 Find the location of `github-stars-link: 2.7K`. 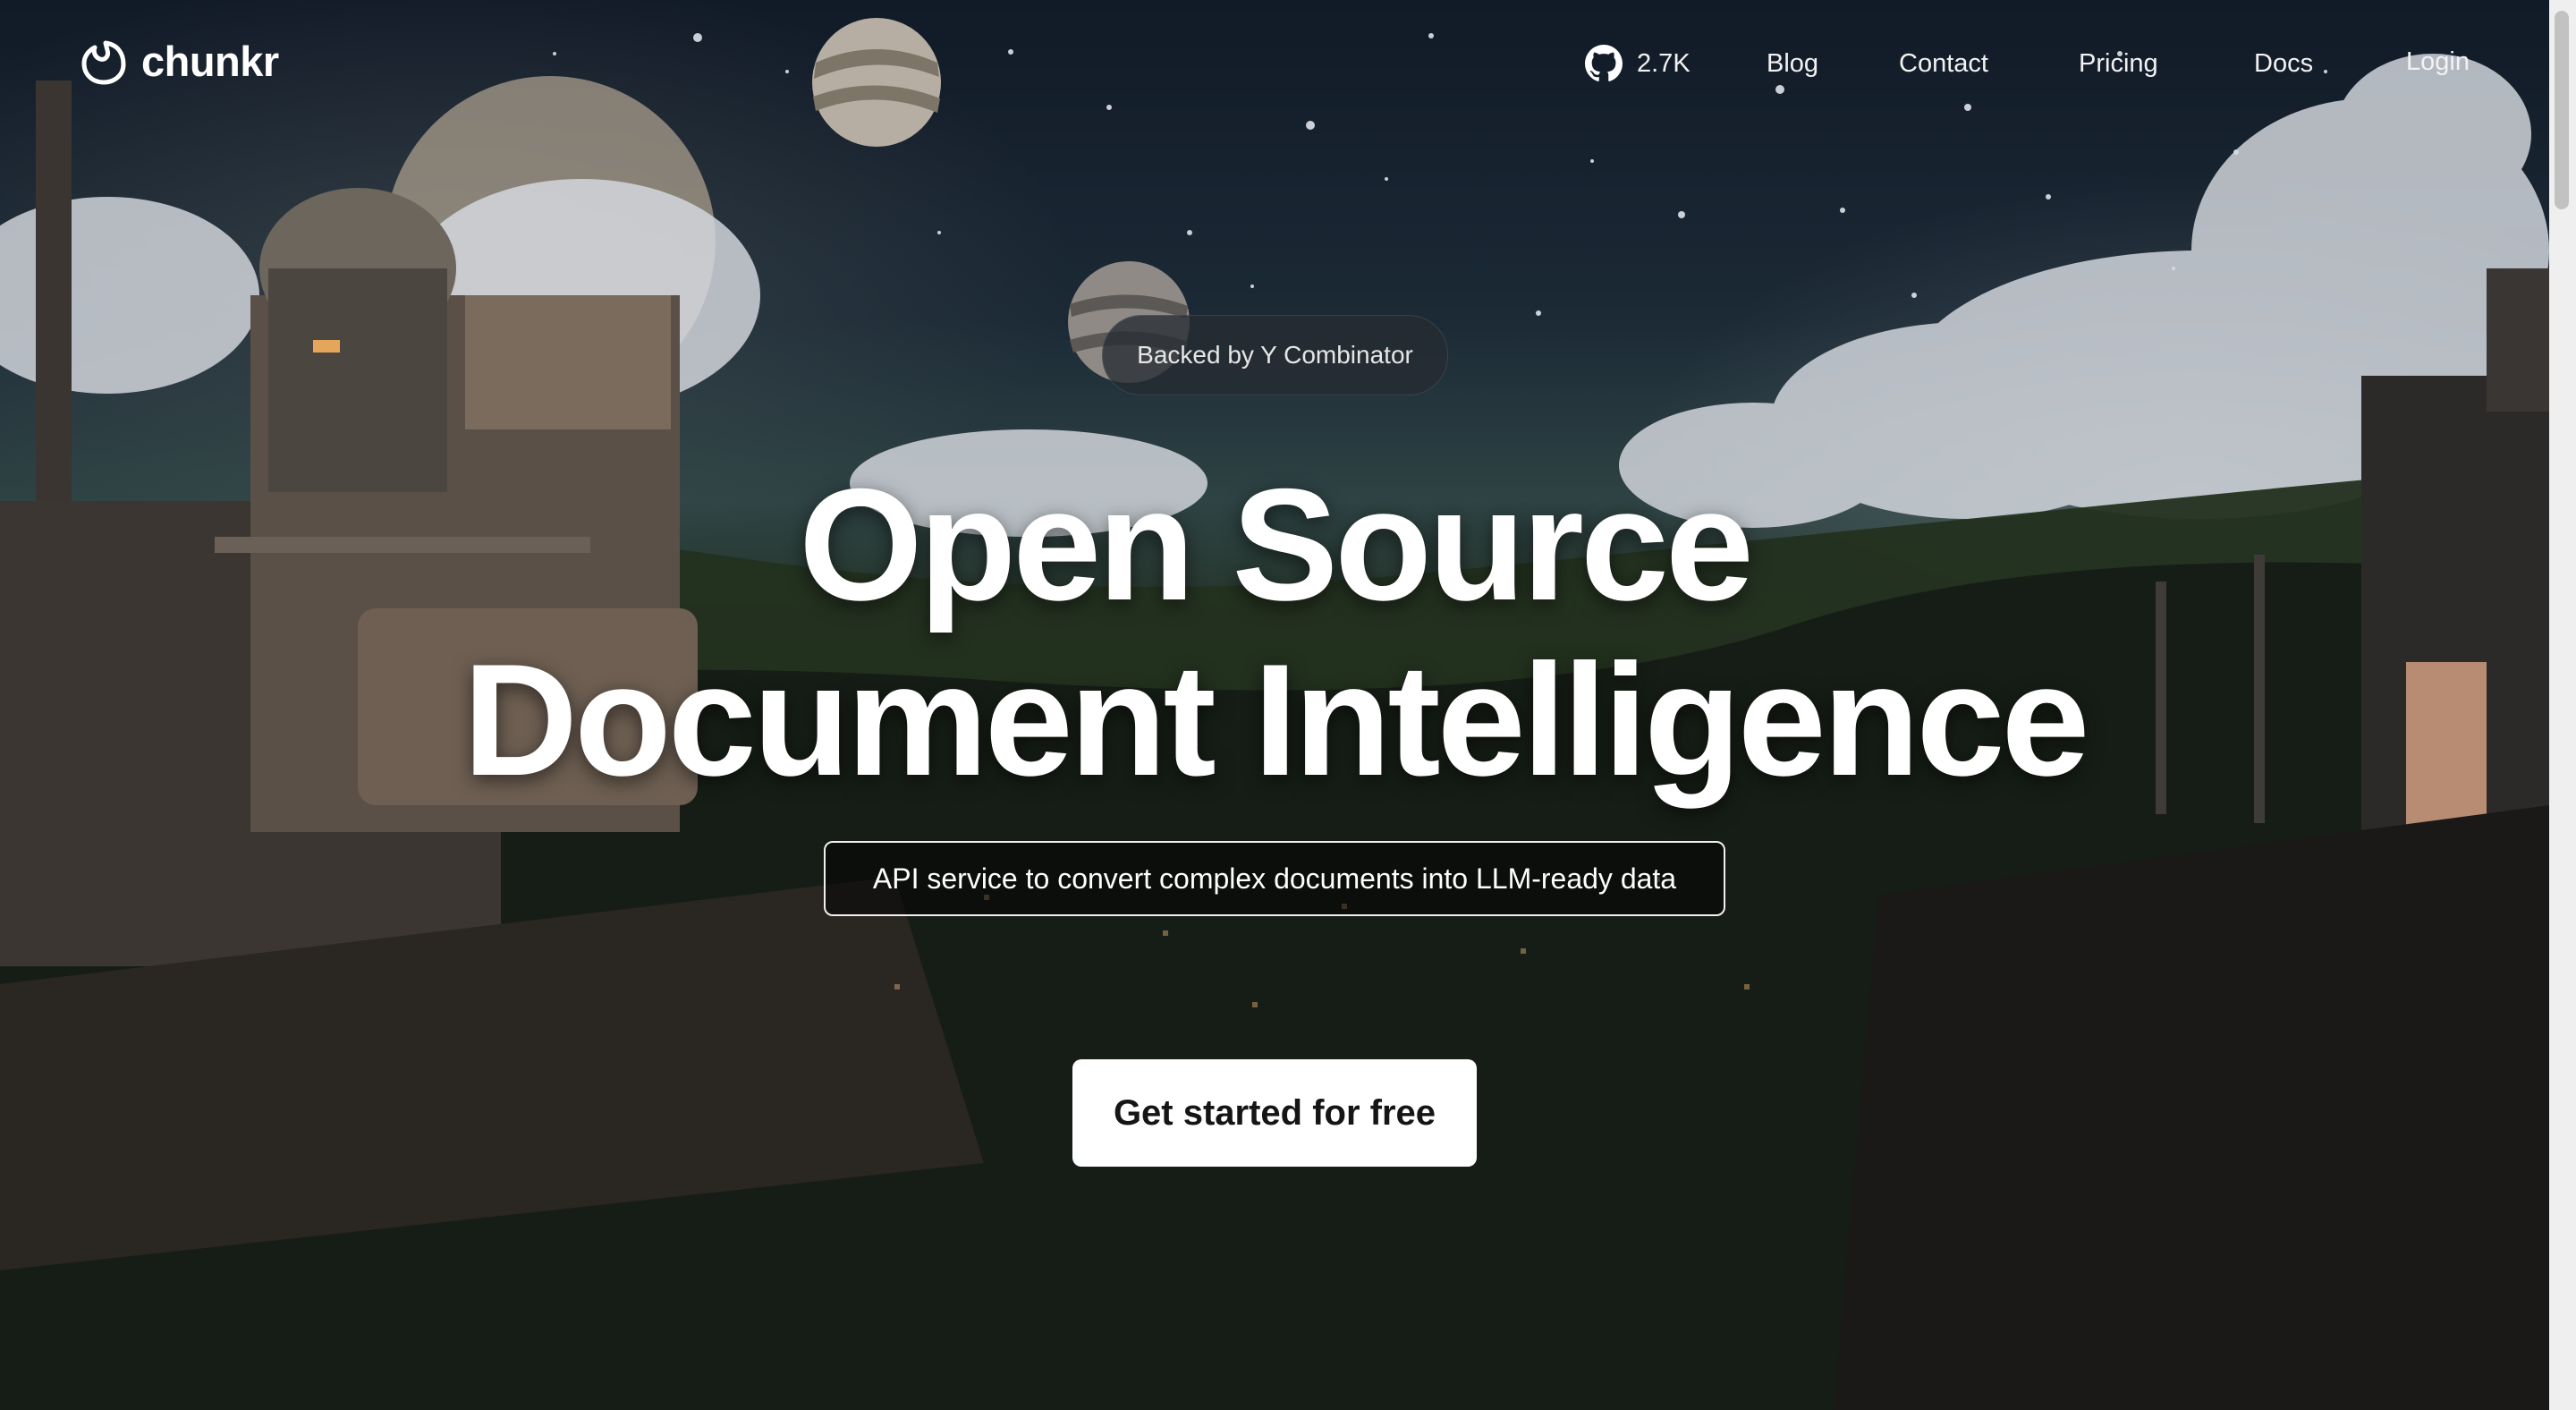

github-stars-link: 2.7K is located at coordinates (1637, 64).